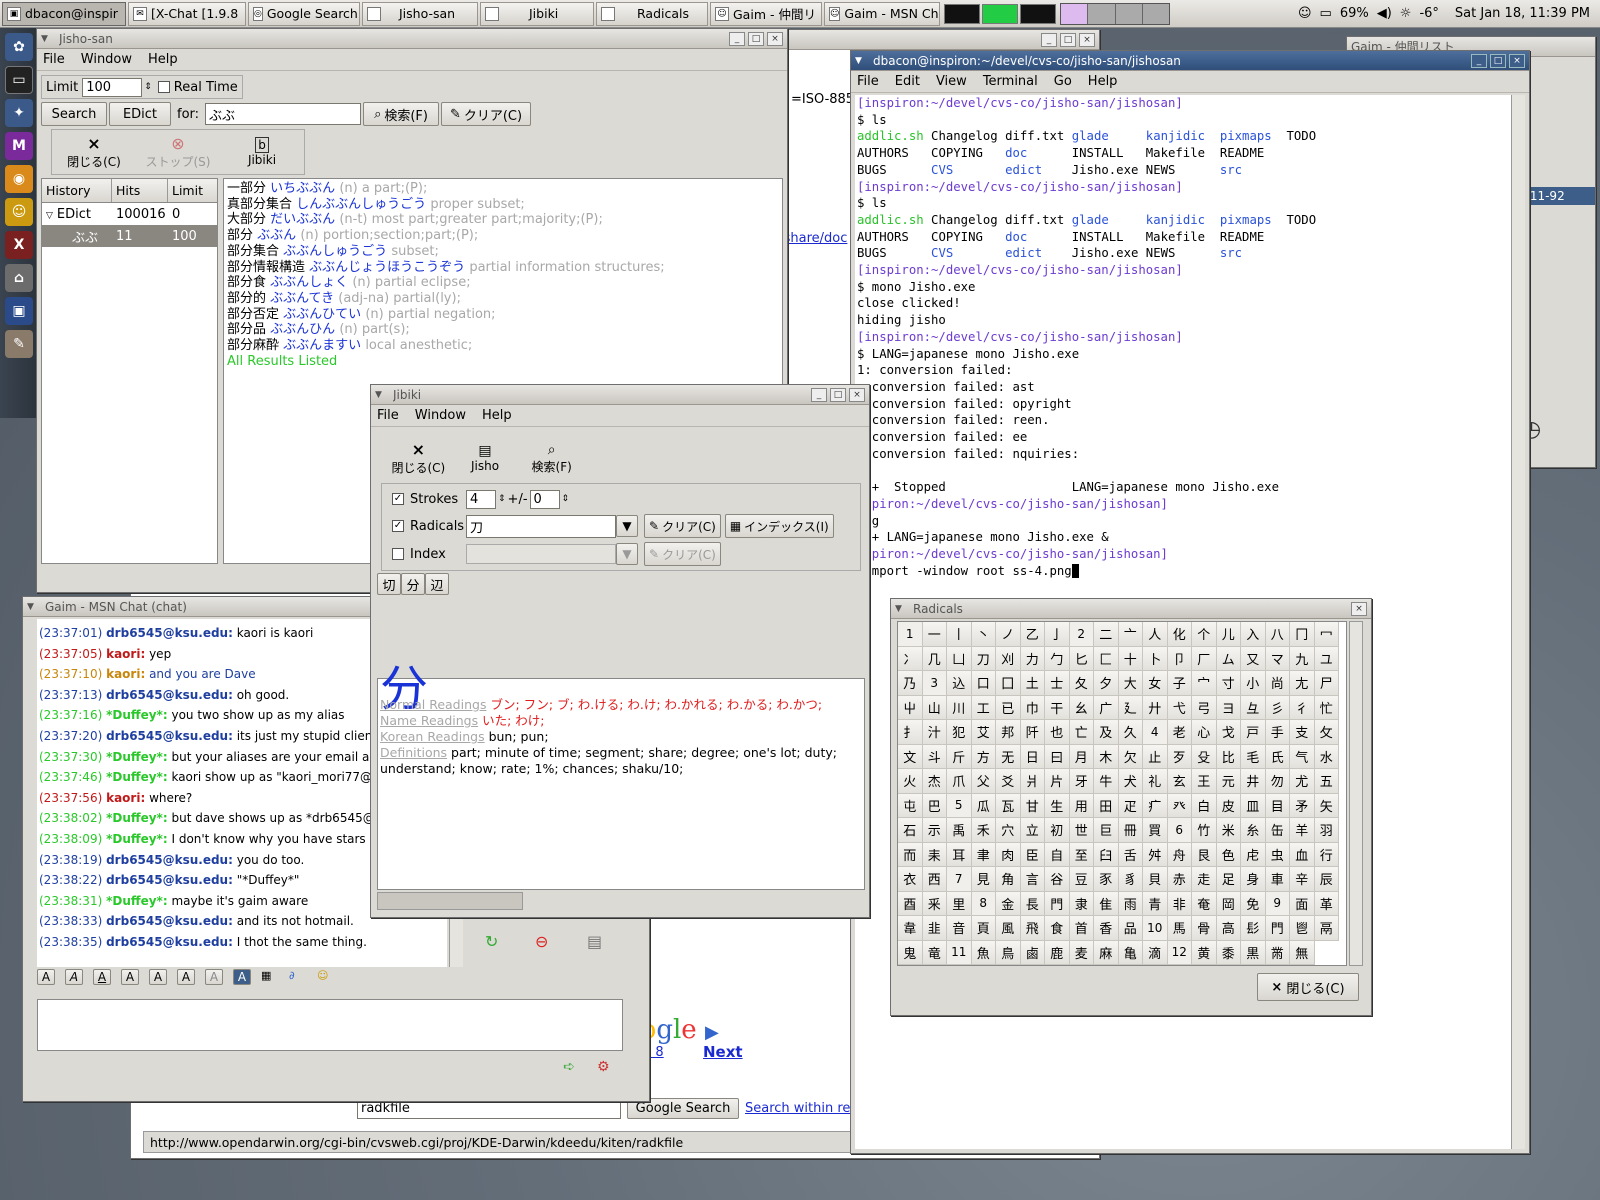  What do you see at coordinates (1228, 634) in the screenshot?
I see `radical-button: 儿` at bounding box center [1228, 634].